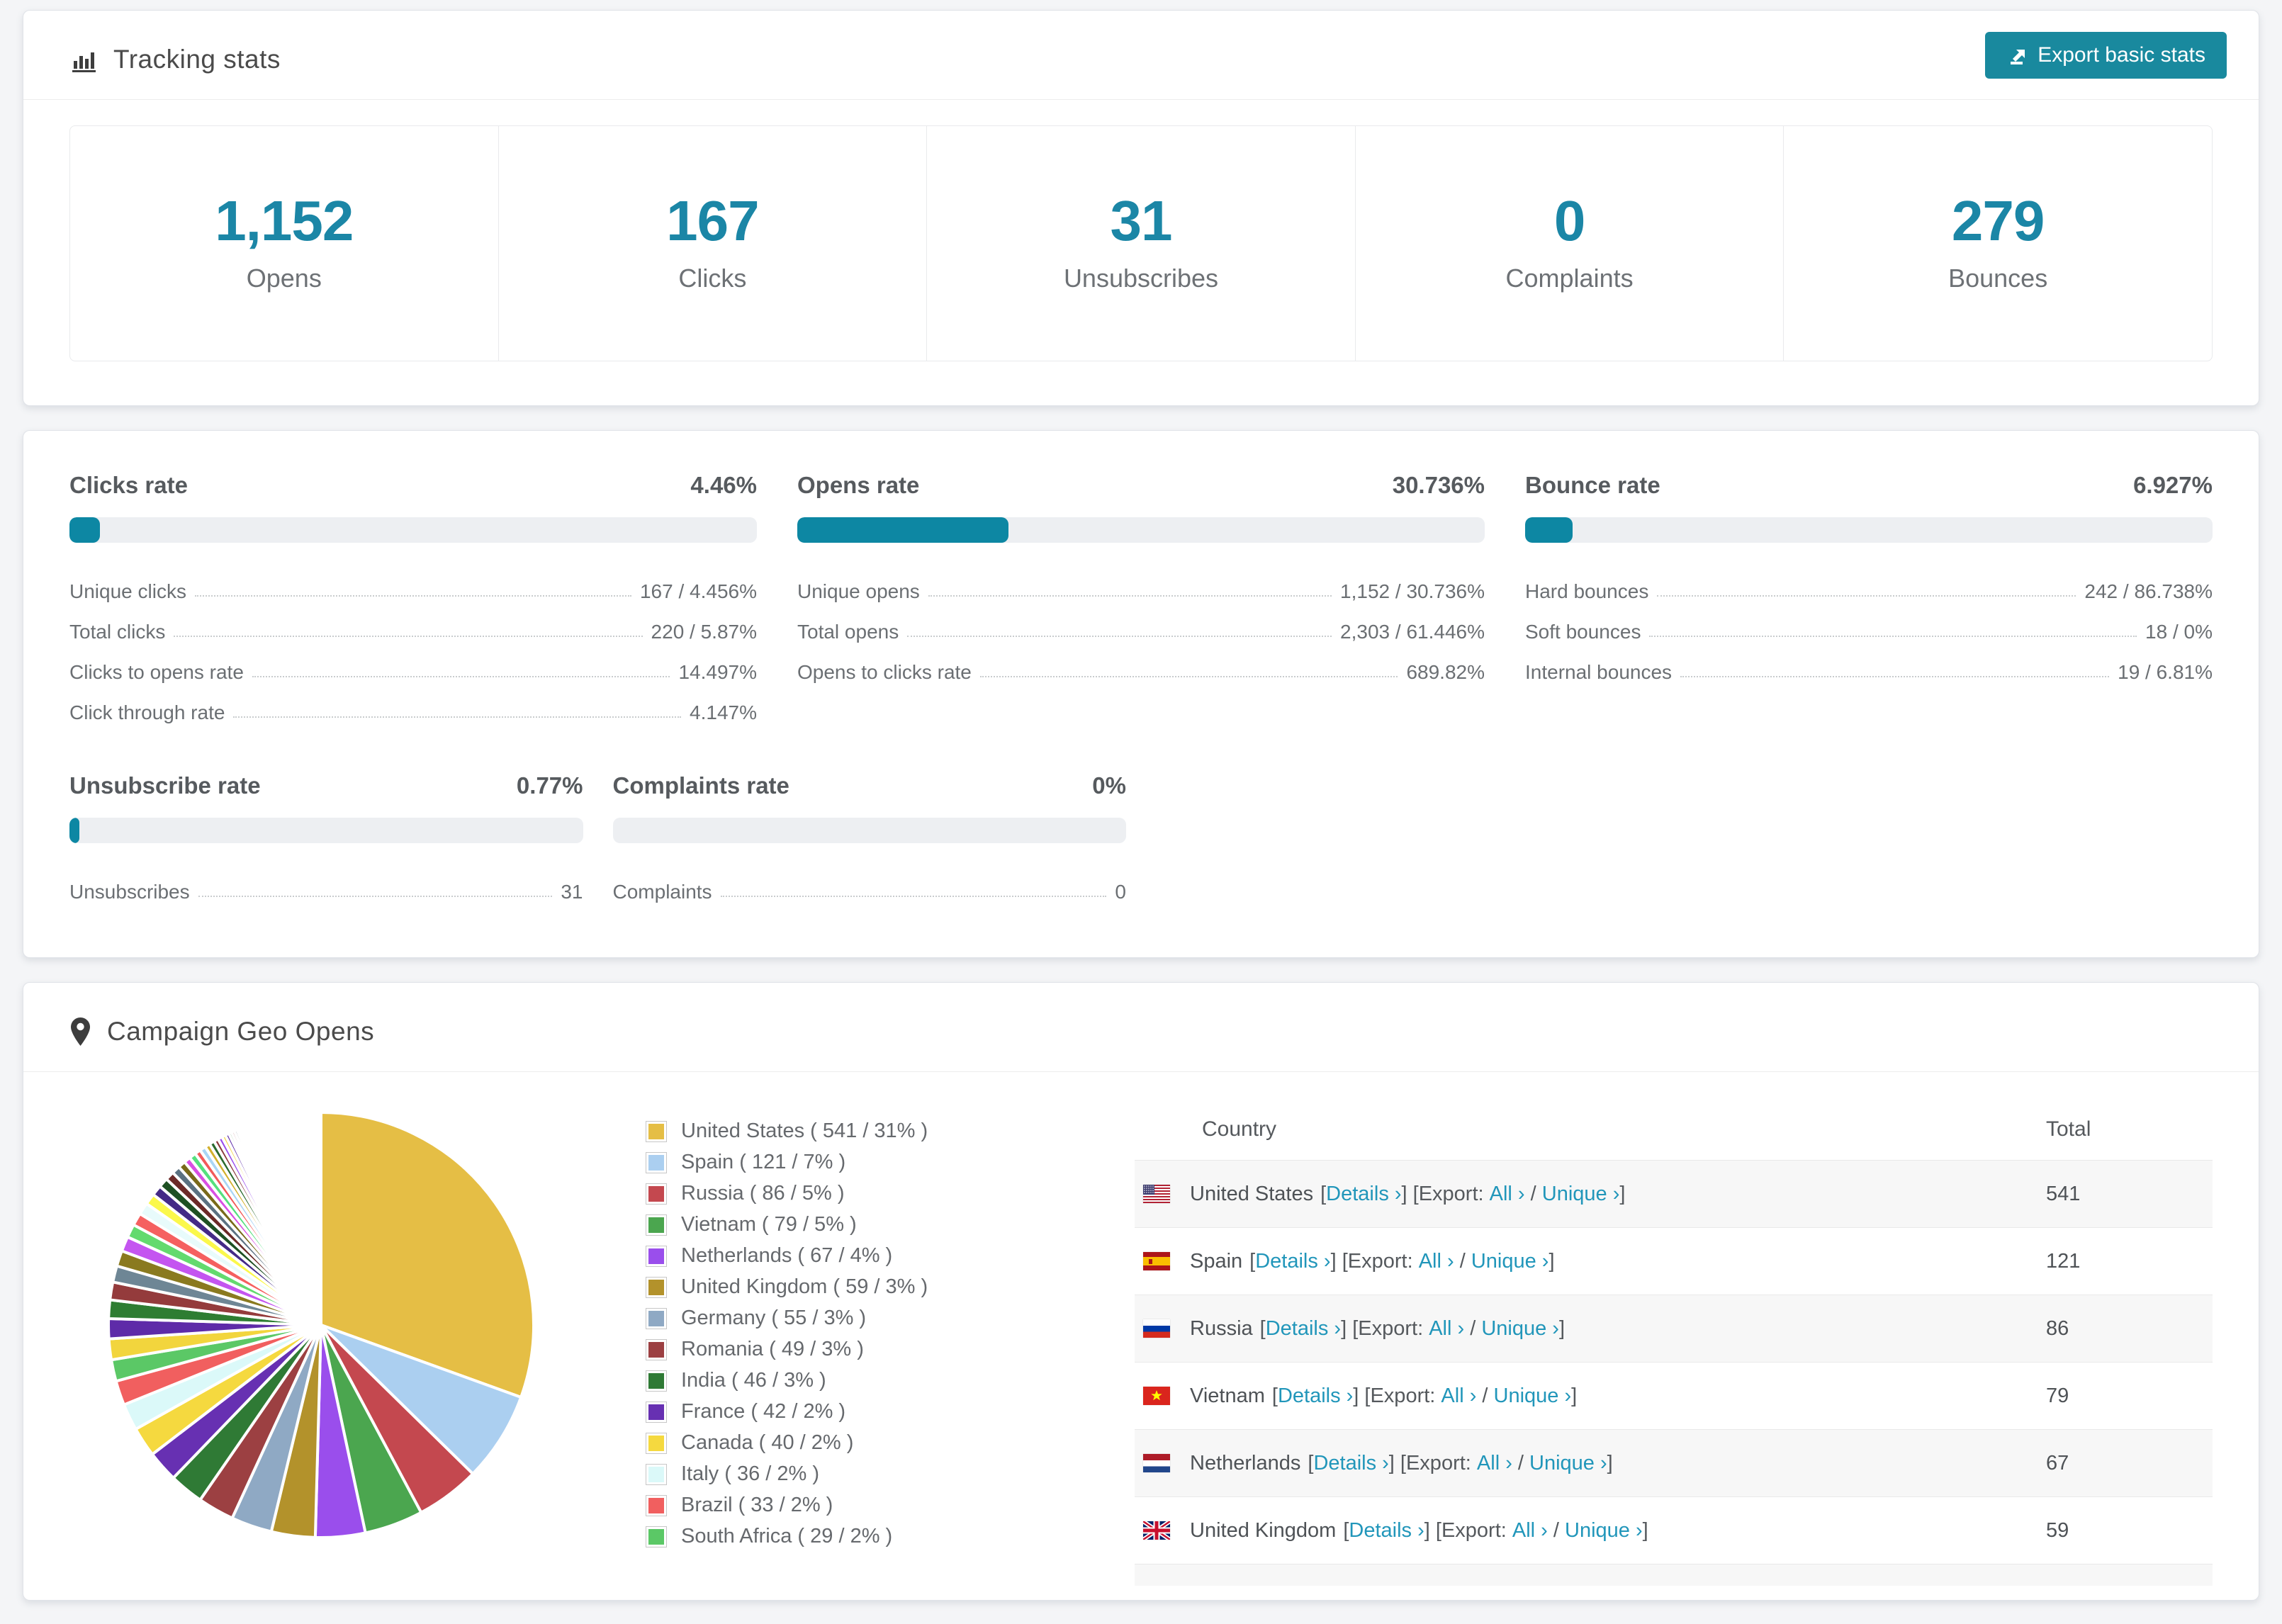  I want to click on country-name: Spain, so click(1217, 1261).